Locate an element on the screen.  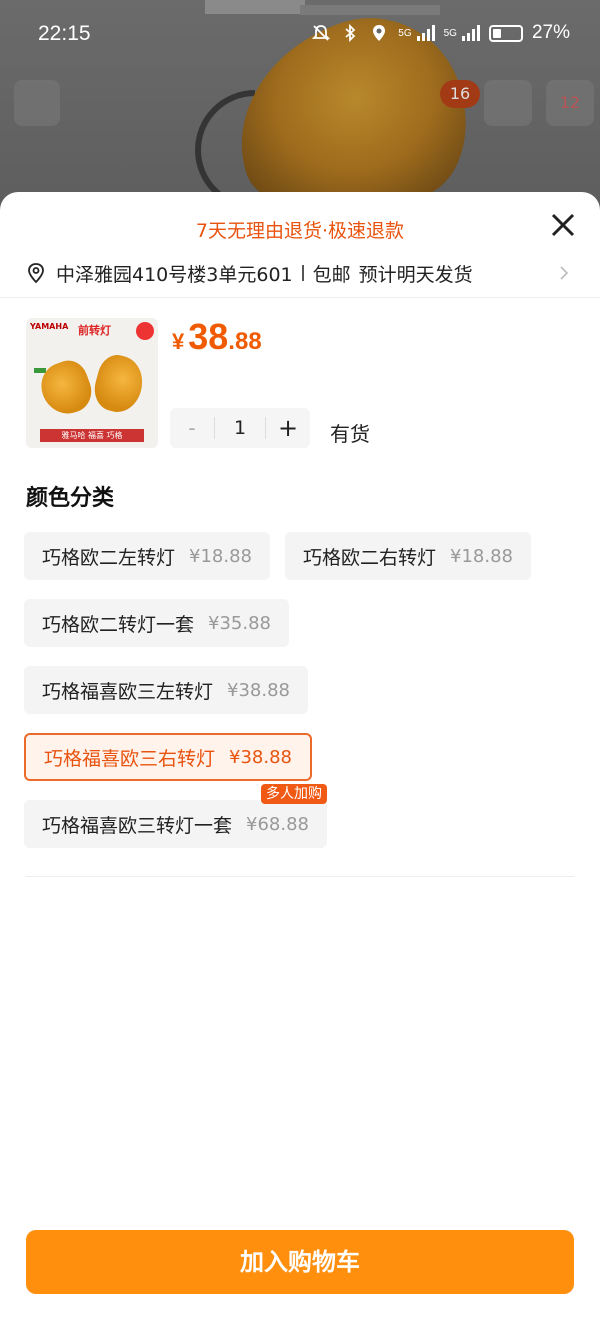
bluetooth-icon is located at coordinates (350, 33).